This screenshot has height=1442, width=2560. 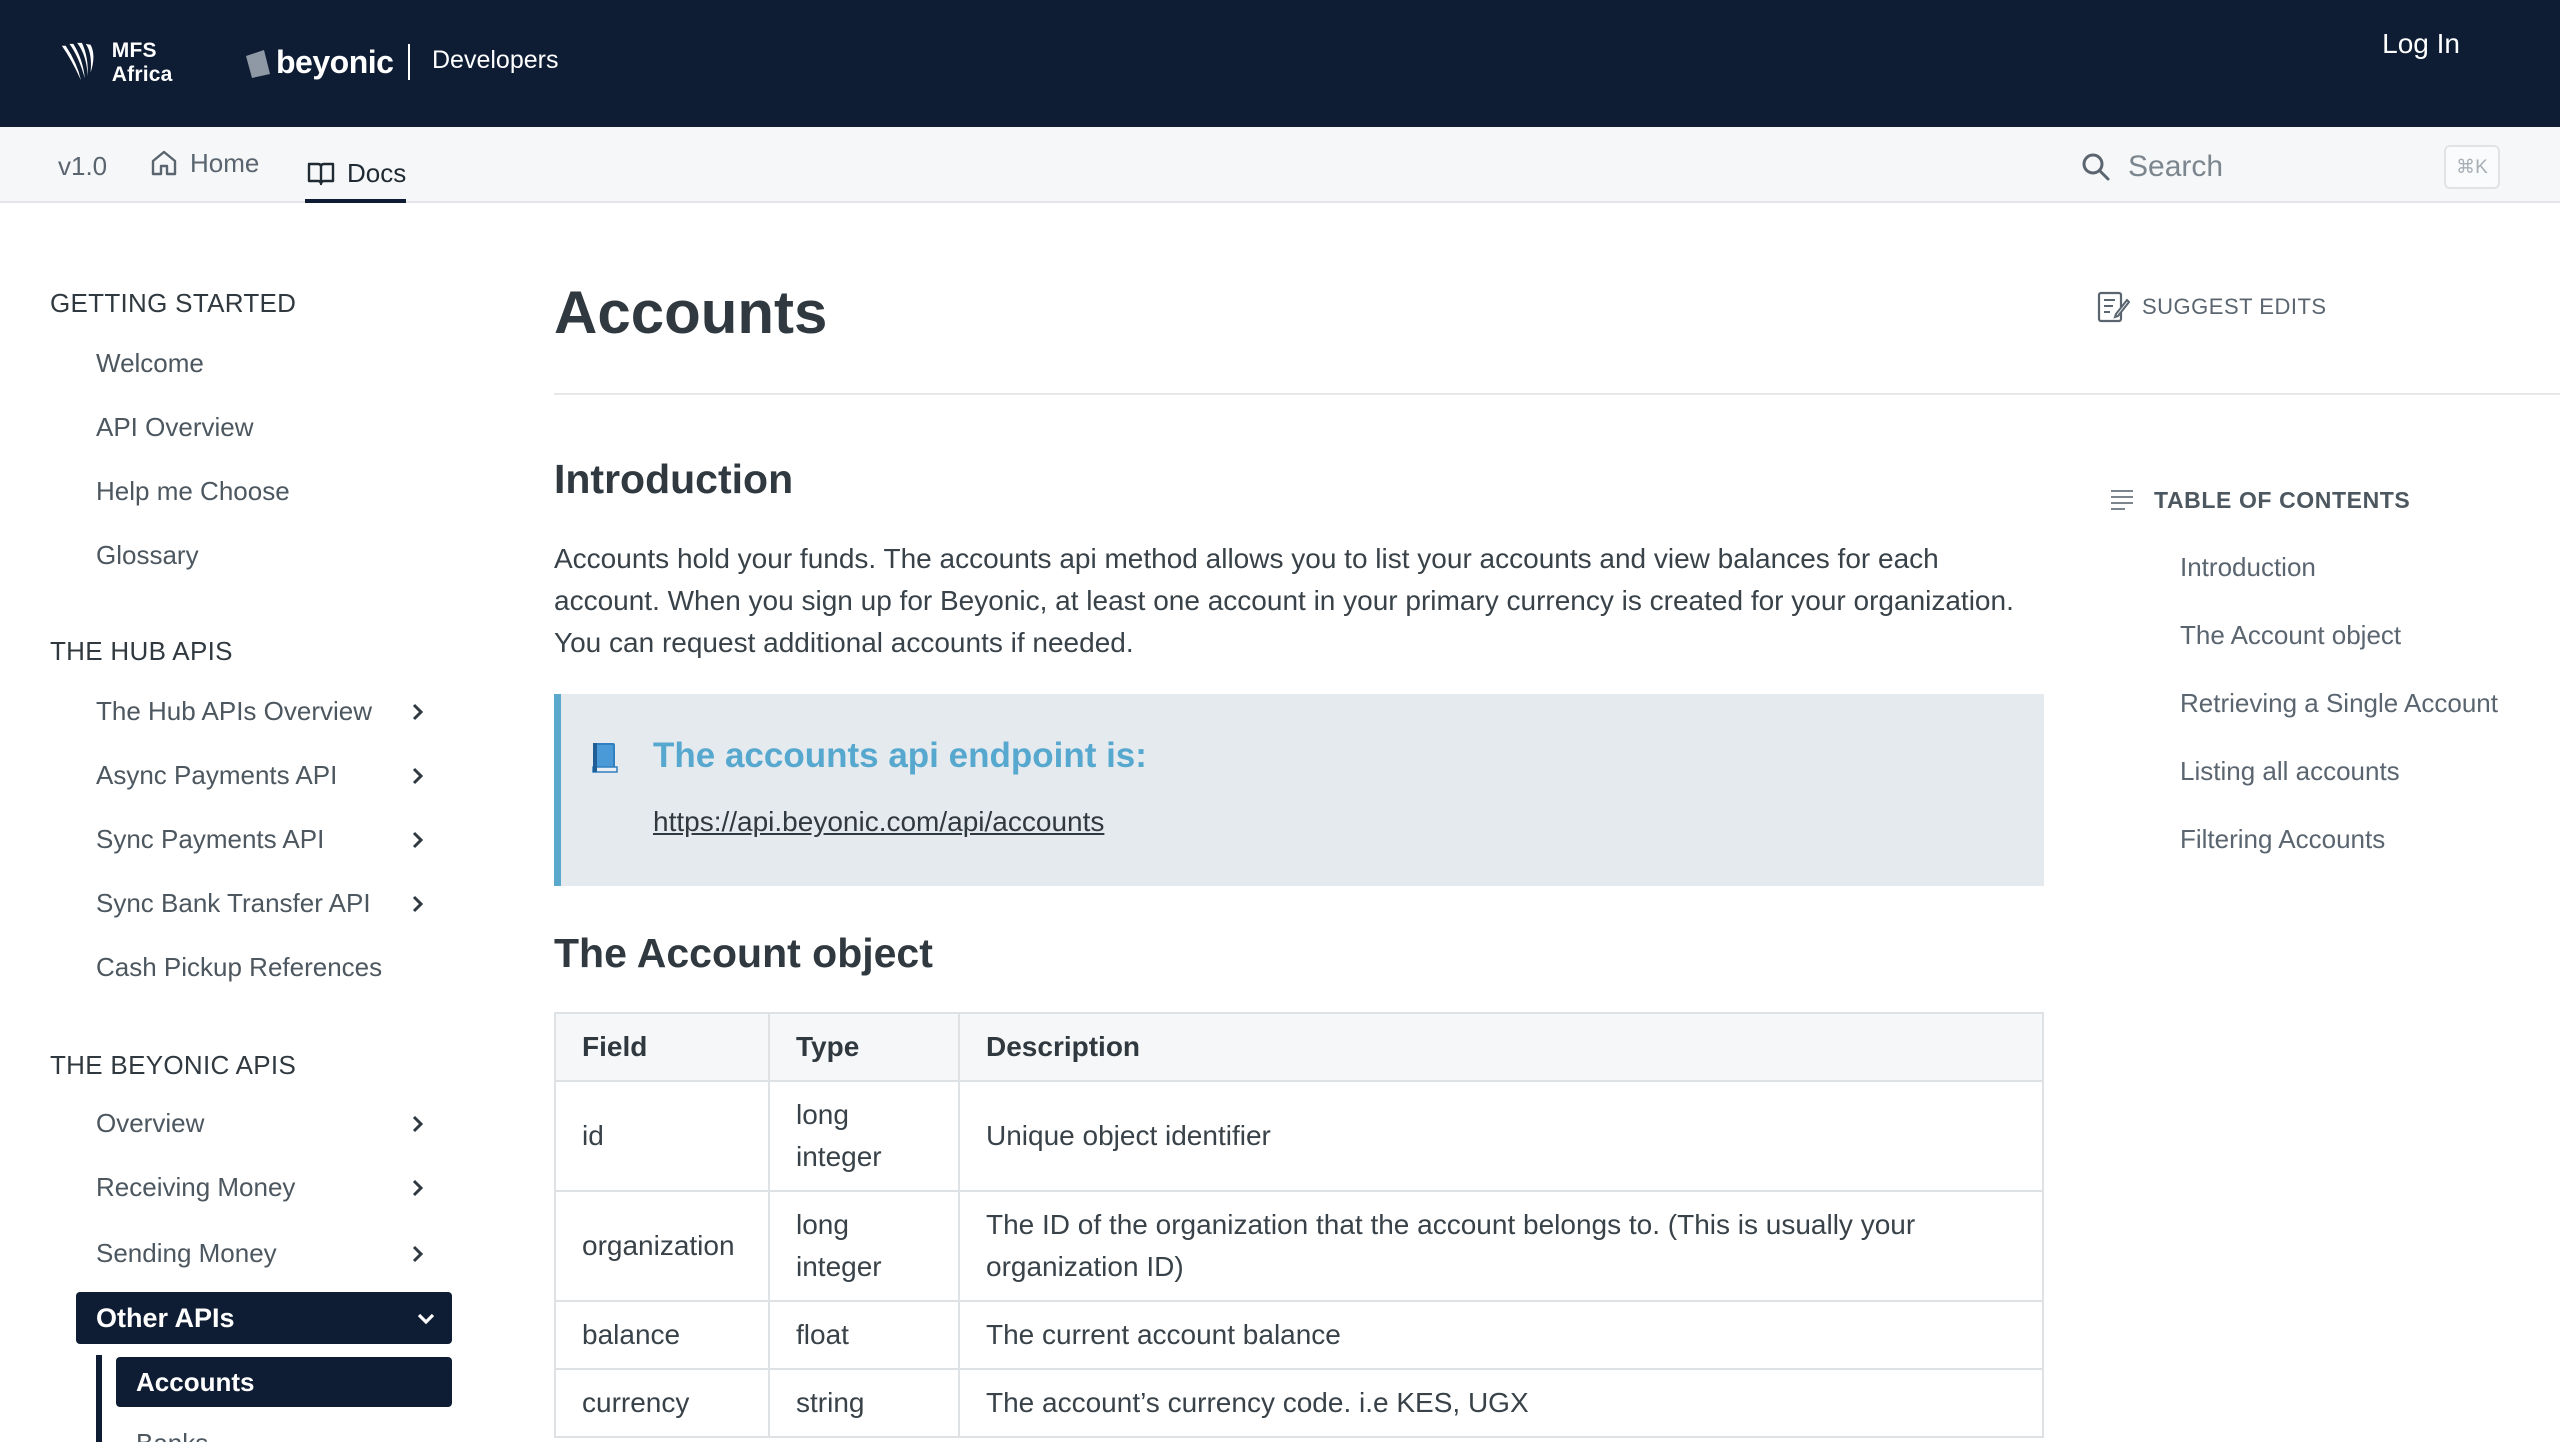 What do you see at coordinates (2290, 771) in the screenshot?
I see `toc-item-listing-all-accounts: Listing all accounts` at bounding box center [2290, 771].